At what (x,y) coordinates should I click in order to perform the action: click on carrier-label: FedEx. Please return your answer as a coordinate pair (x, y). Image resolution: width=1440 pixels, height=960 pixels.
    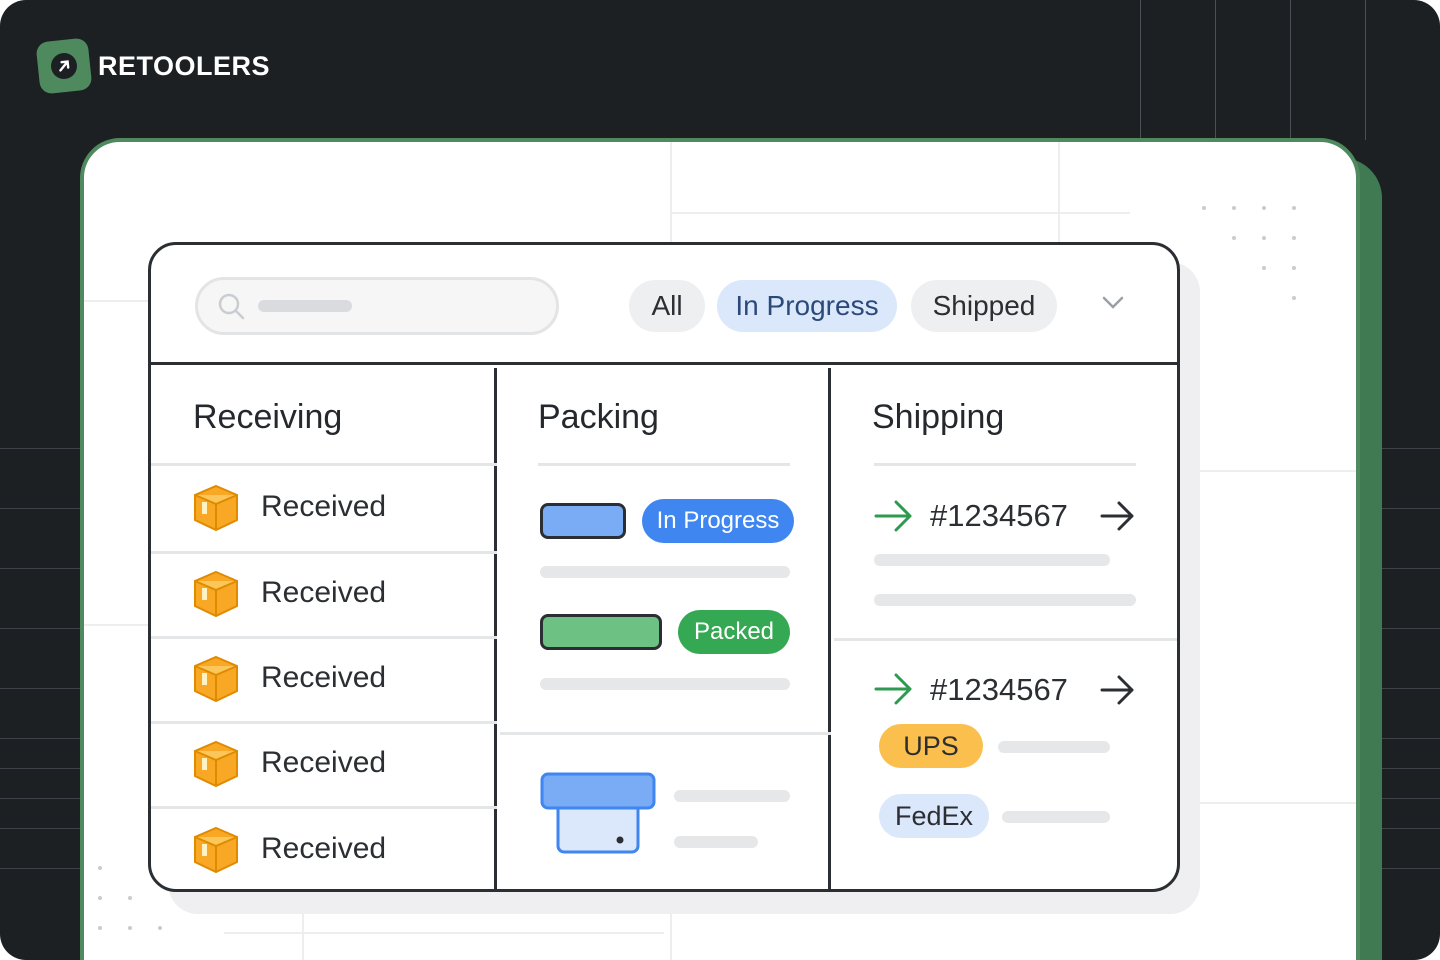
    Looking at the image, I should click on (934, 815).